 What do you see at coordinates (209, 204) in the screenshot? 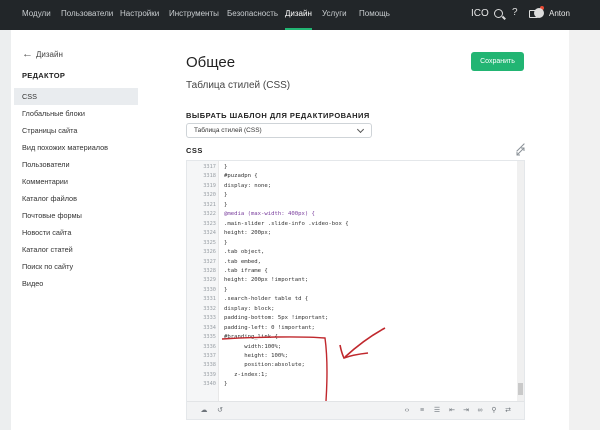
I see `line-number: 3321` at bounding box center [209, 204].